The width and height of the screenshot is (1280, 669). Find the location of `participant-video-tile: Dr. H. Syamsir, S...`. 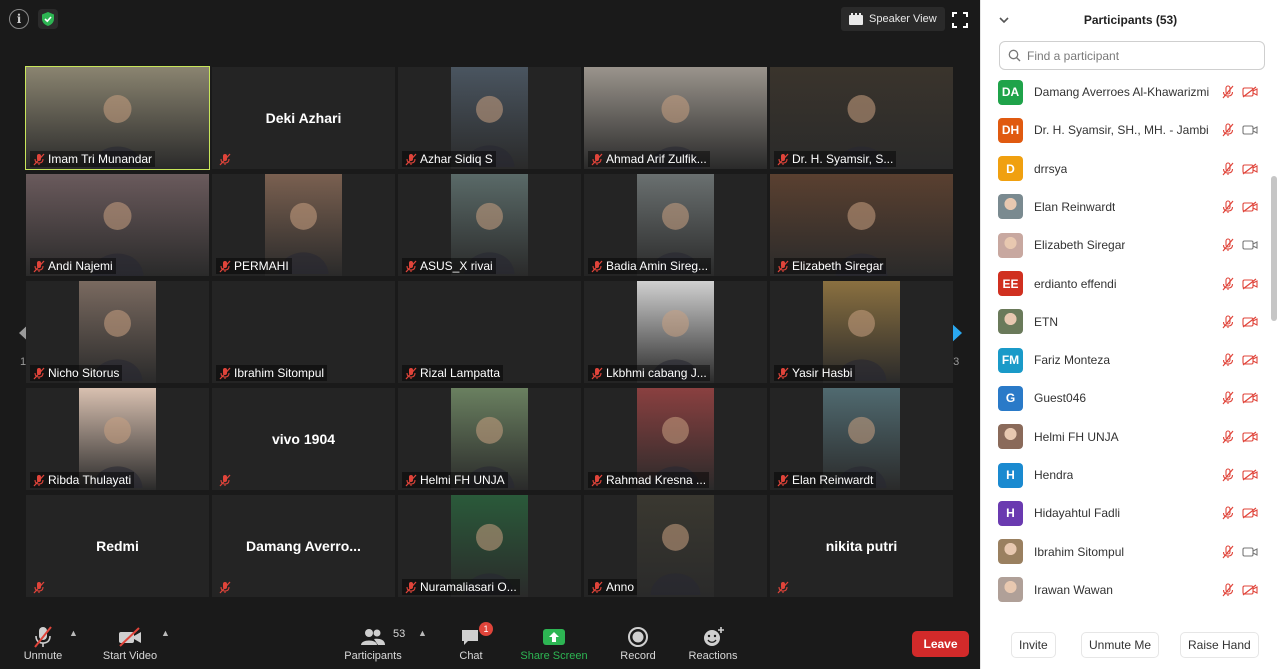

participant-video-tile: Dr. H. Syamsir, S... is located at coordinates (861, 118).